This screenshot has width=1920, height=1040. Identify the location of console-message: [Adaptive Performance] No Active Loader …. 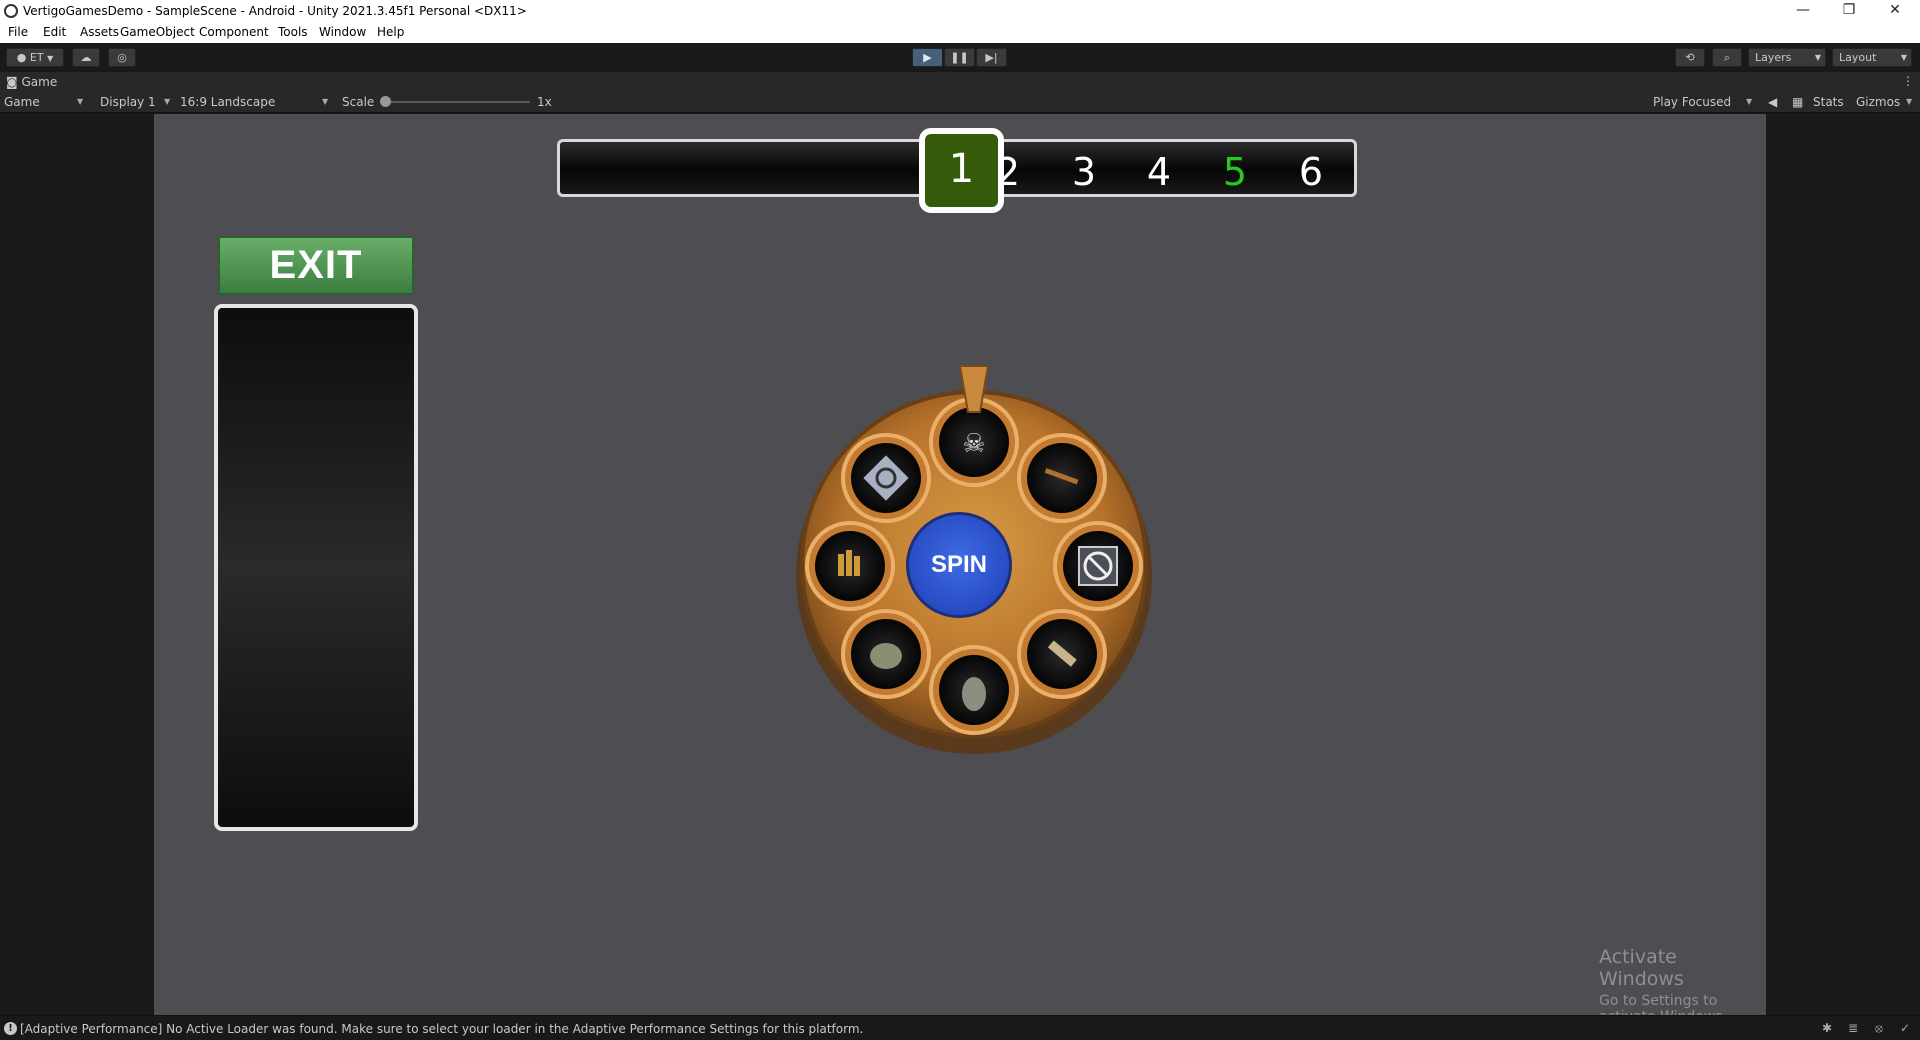
(441, 1029).